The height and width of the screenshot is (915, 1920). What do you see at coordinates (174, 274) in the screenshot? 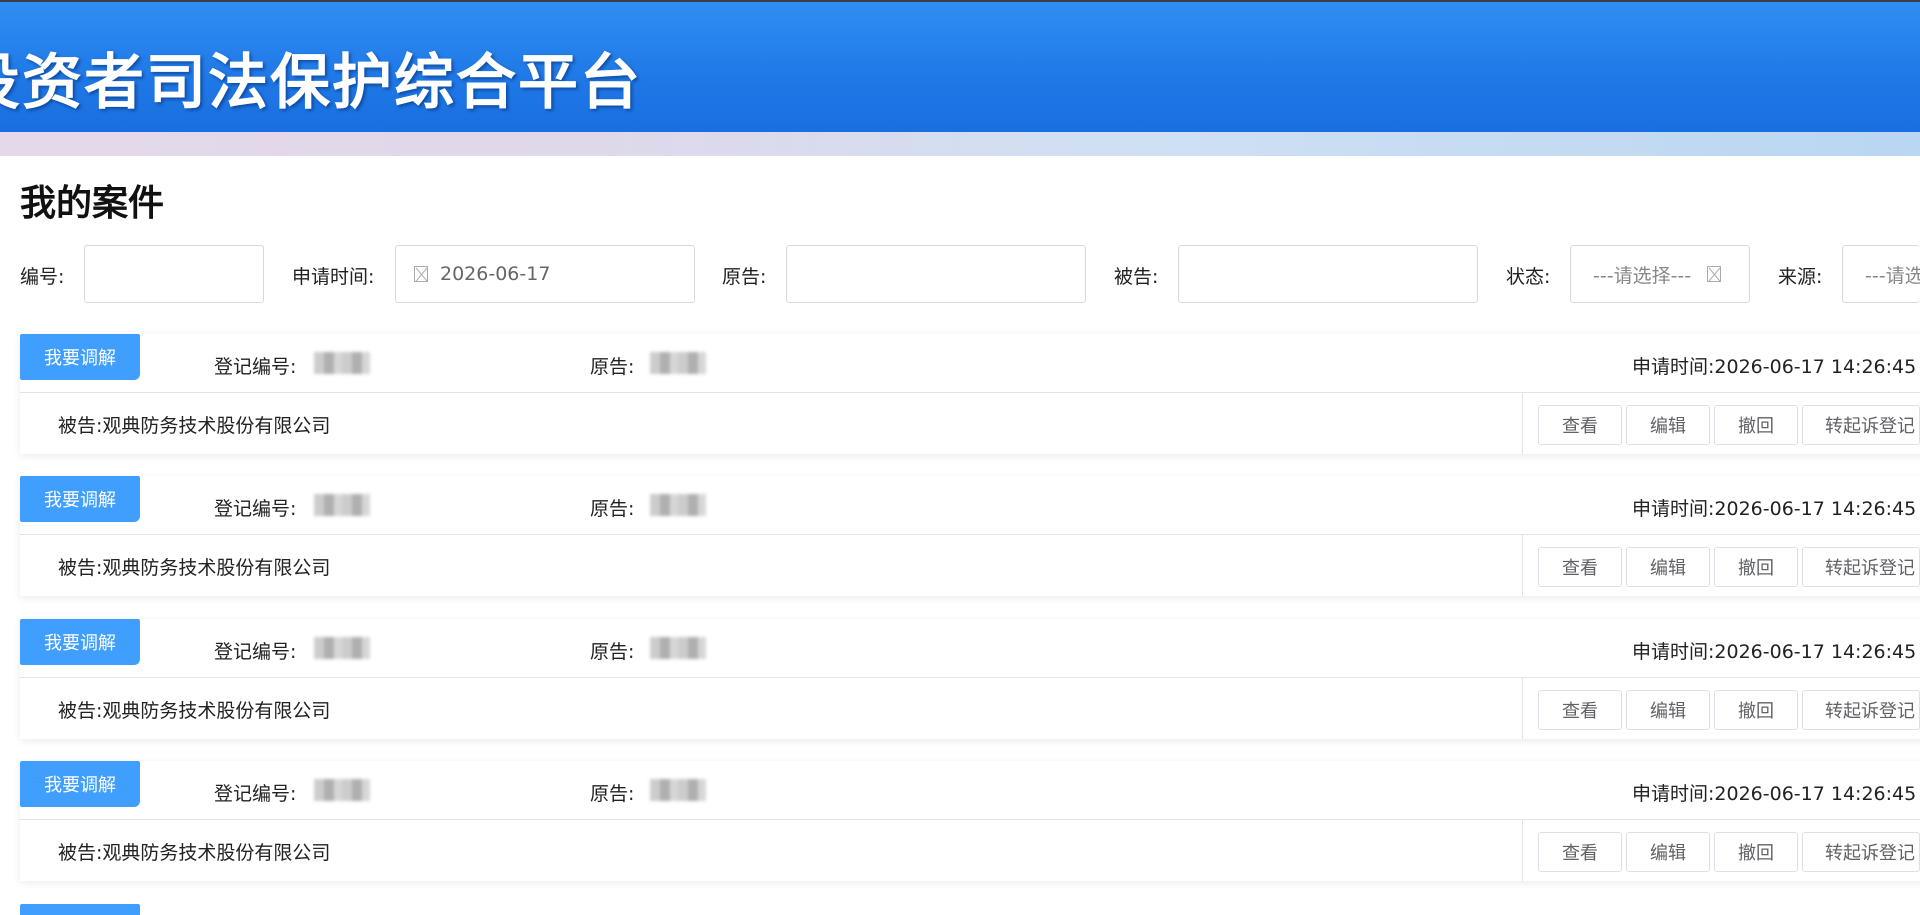
I see `number-input` at bounding box center [174, 274].